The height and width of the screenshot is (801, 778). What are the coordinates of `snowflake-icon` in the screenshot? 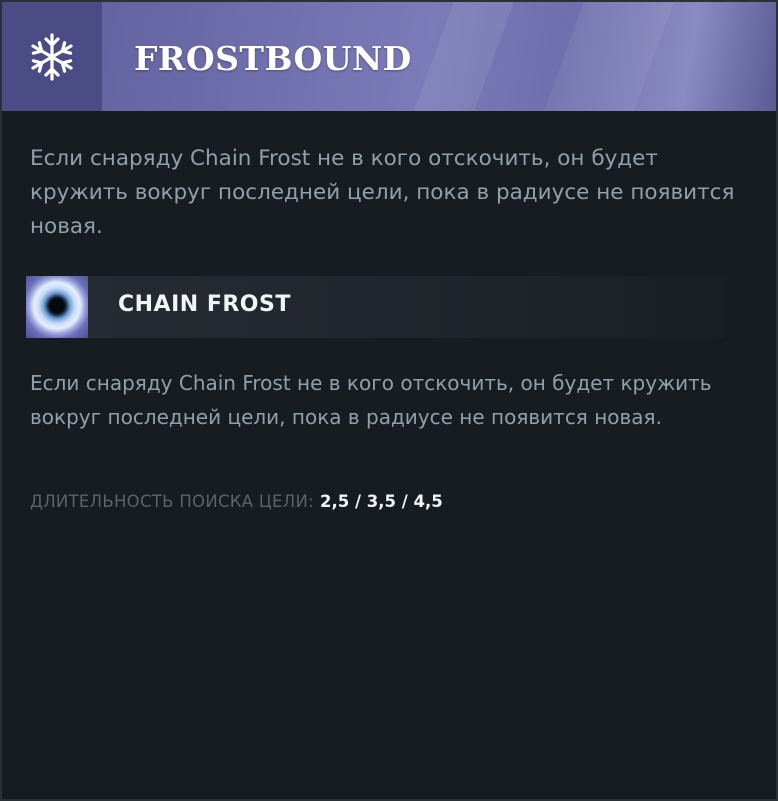 It's located at (52, 56).